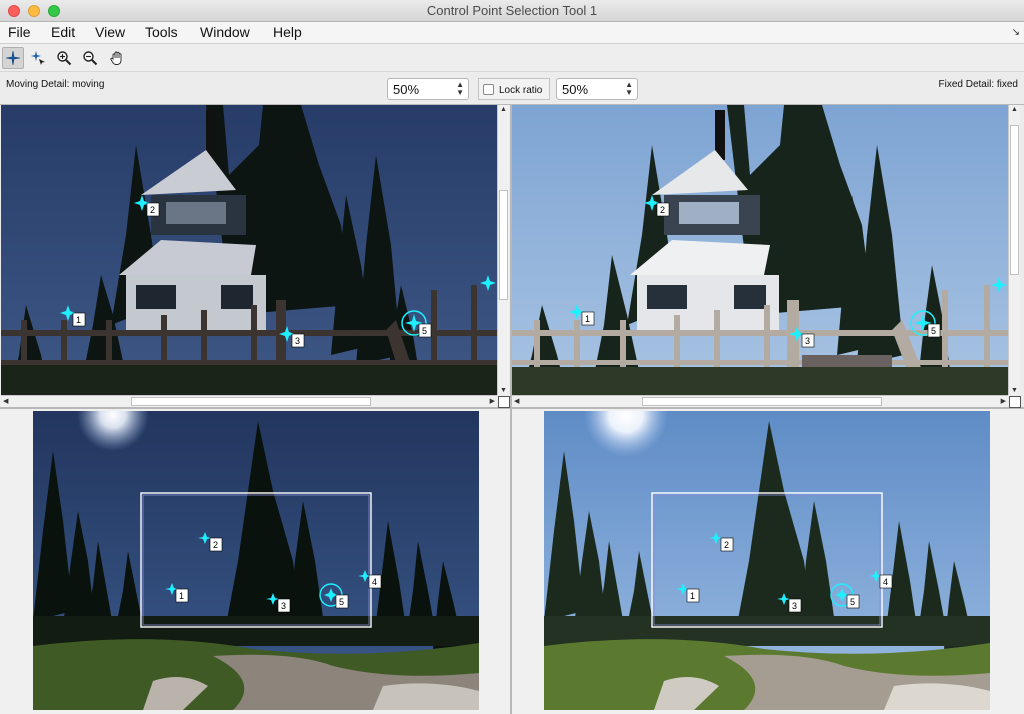  I want to click on moving-detail-horizontal-scrollbar: ◀ ▶, so click(249, 401).